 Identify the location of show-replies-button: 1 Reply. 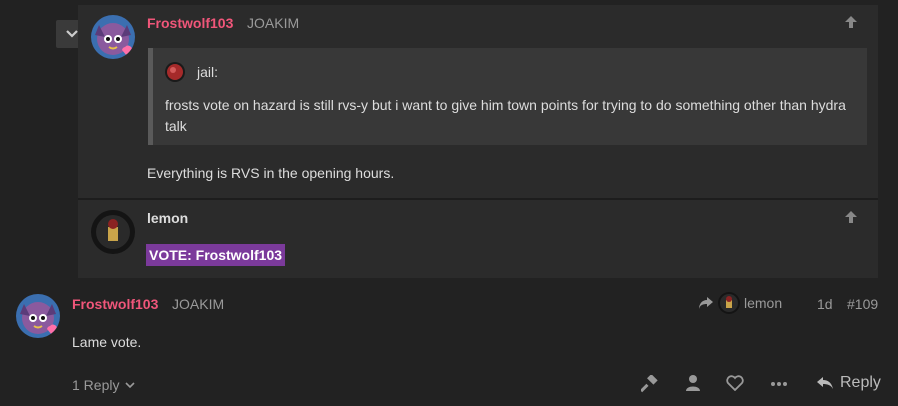
(104, 385).